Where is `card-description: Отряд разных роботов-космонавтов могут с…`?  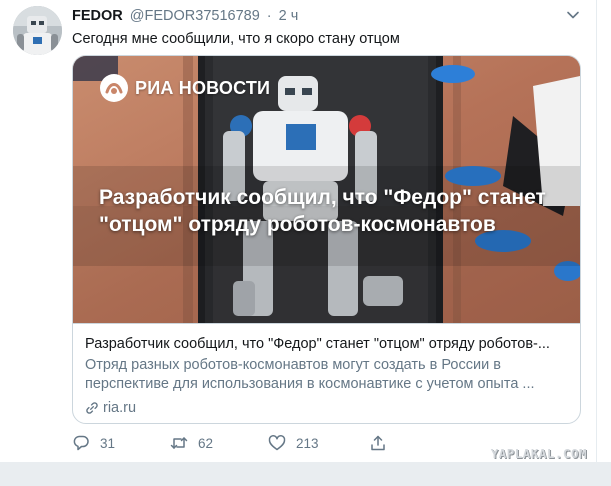
card-description: Отряд разных роботов-космонавтов могут с… is located at coordinates (310, 374).